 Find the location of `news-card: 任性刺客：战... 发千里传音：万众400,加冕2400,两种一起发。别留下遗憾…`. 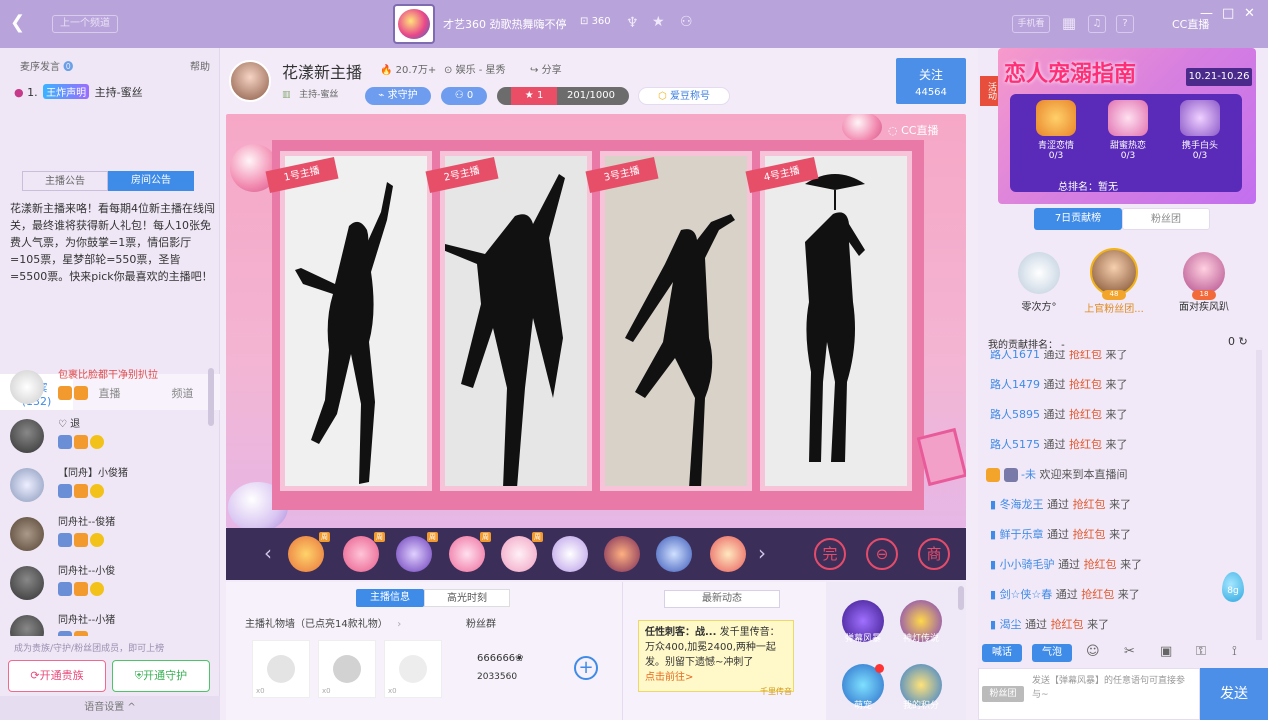

news-card: 任性刺客：战... 发千里传音：万众400,加冕2400,两种一起发。别留下遗憾… is located at coordinates (716, 656).